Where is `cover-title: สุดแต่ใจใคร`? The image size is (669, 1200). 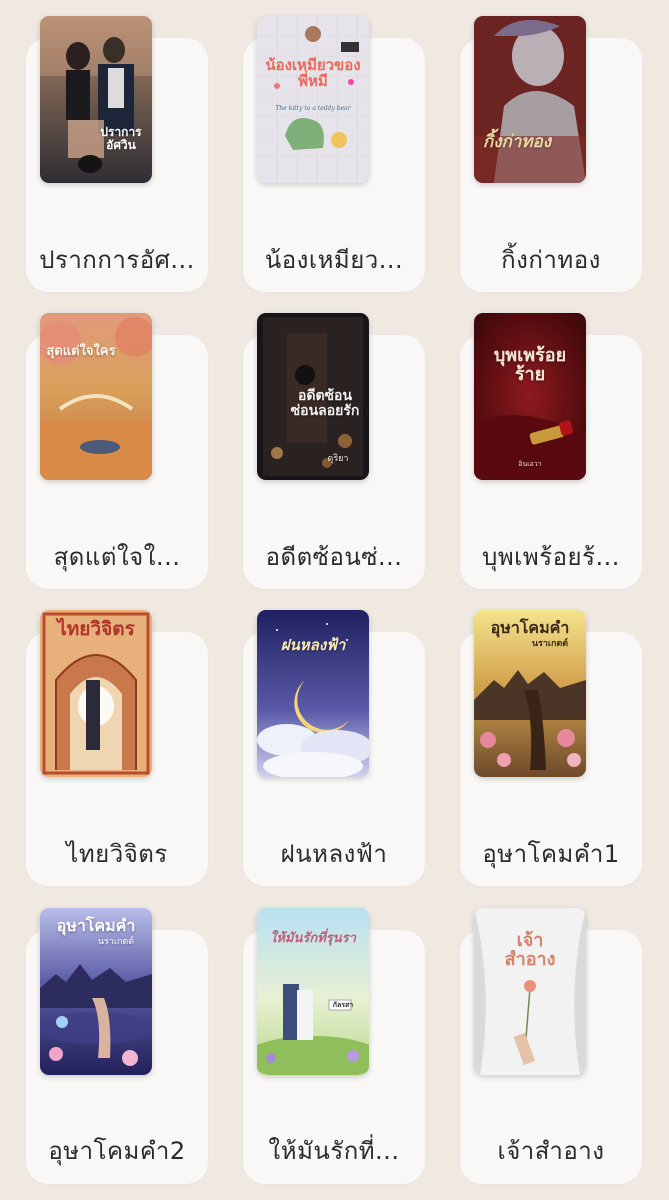
cover-title: สุดแต่ใจใคร is located at coordinates (81, 351).